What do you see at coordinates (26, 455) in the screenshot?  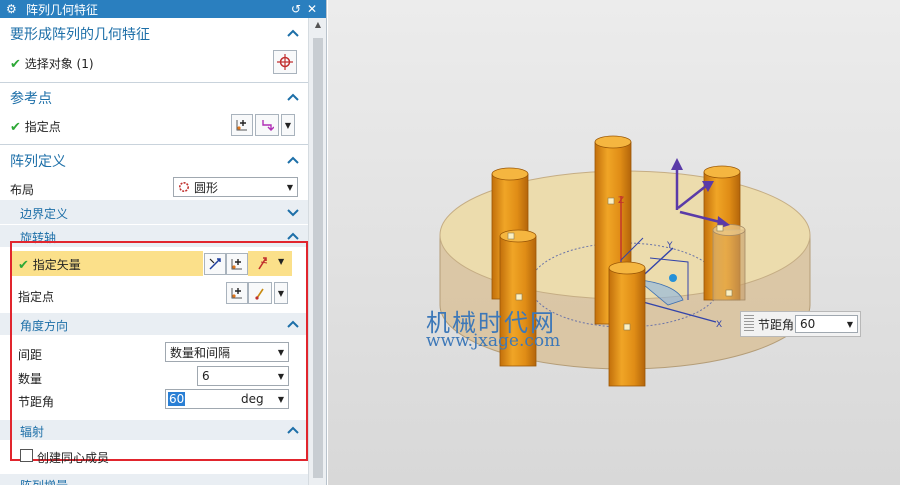 I see `create-concentric-checkbox` at bounding box center [26, 455].